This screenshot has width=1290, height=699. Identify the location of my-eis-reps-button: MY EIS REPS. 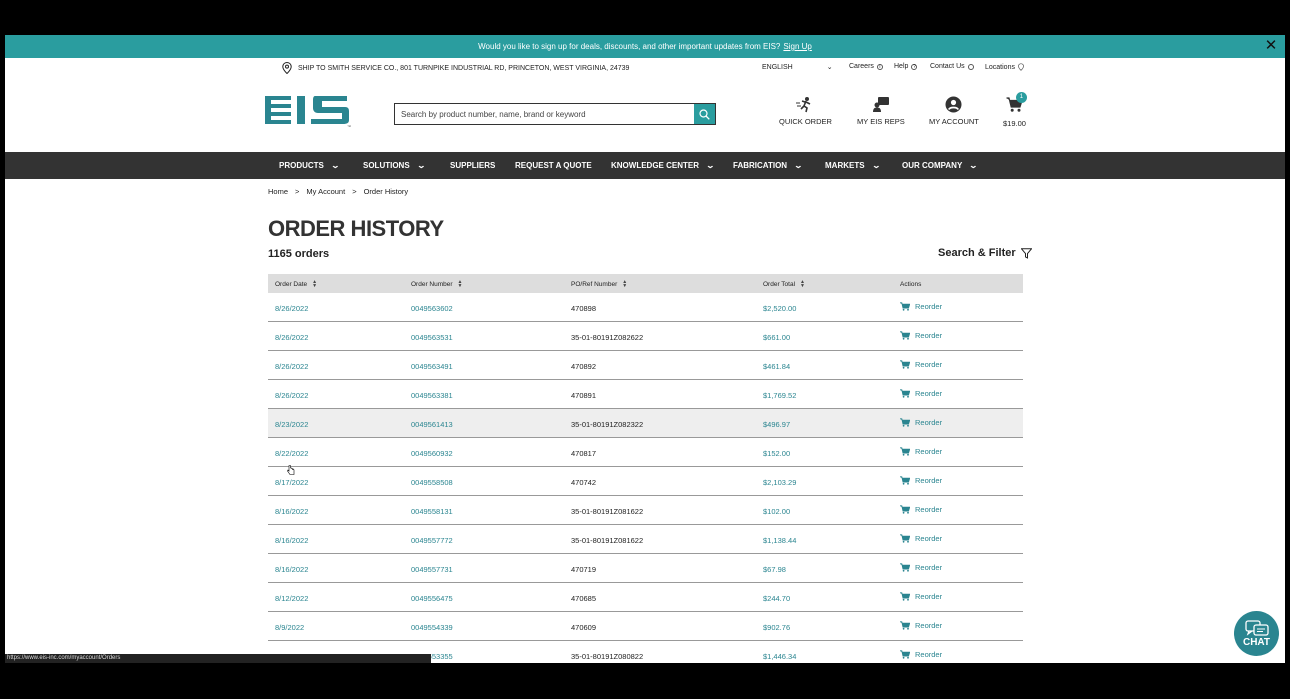
(881, 111).